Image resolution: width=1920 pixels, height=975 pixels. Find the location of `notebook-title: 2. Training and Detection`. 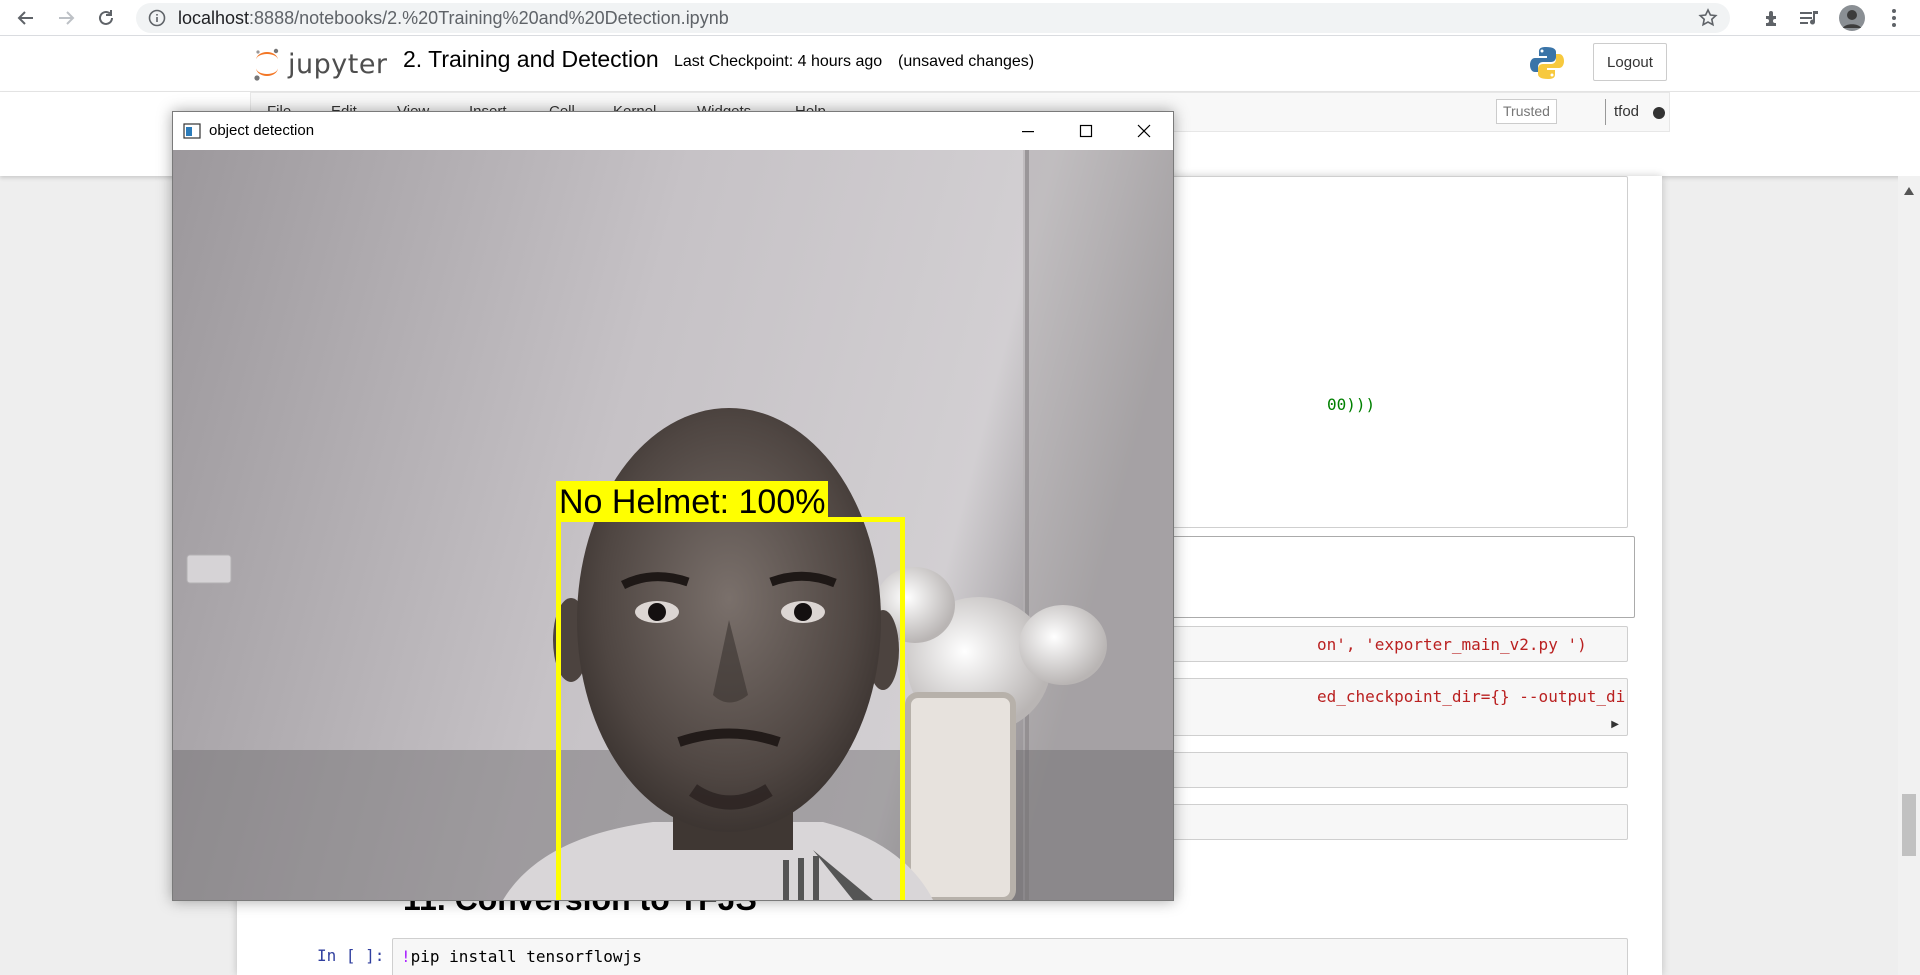

notebook-title: 2. Training and Detection is located at coordinates (531, 59).